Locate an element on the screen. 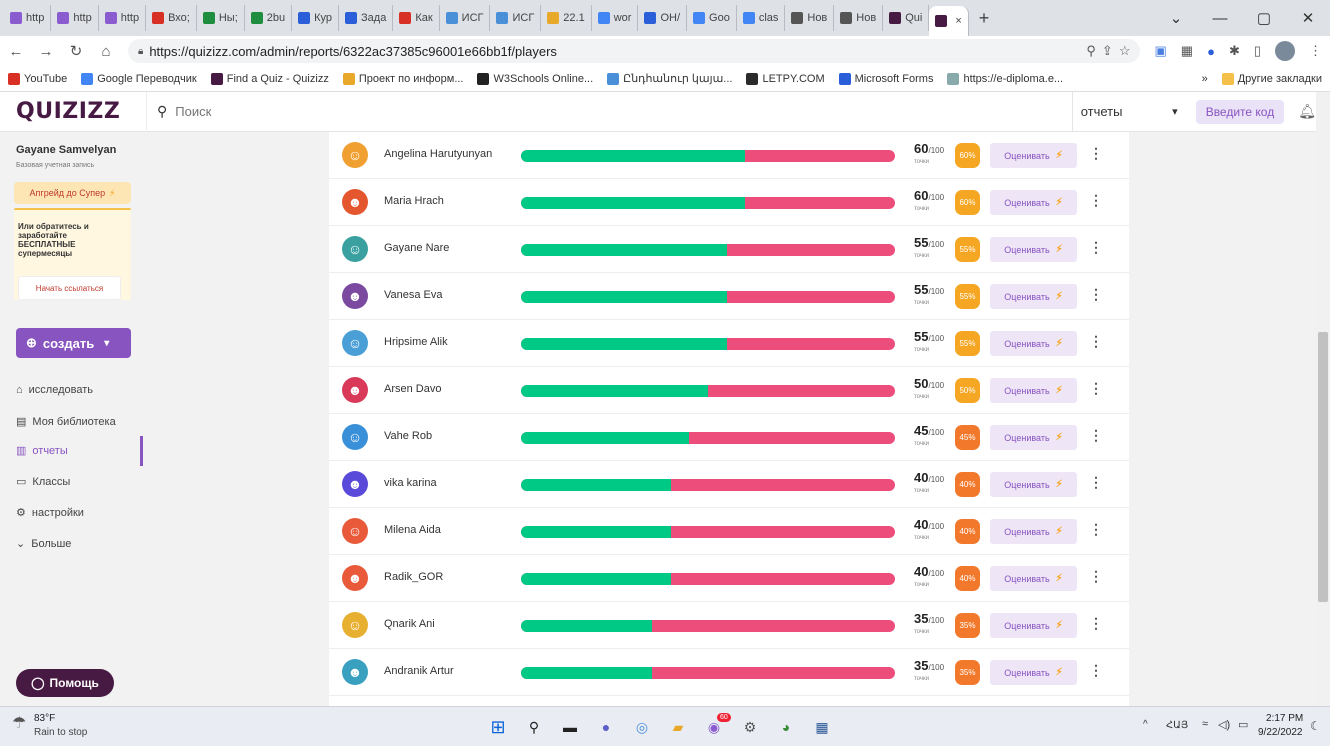  player-name: Qnarik Ani is located at coordinates (409, 624).